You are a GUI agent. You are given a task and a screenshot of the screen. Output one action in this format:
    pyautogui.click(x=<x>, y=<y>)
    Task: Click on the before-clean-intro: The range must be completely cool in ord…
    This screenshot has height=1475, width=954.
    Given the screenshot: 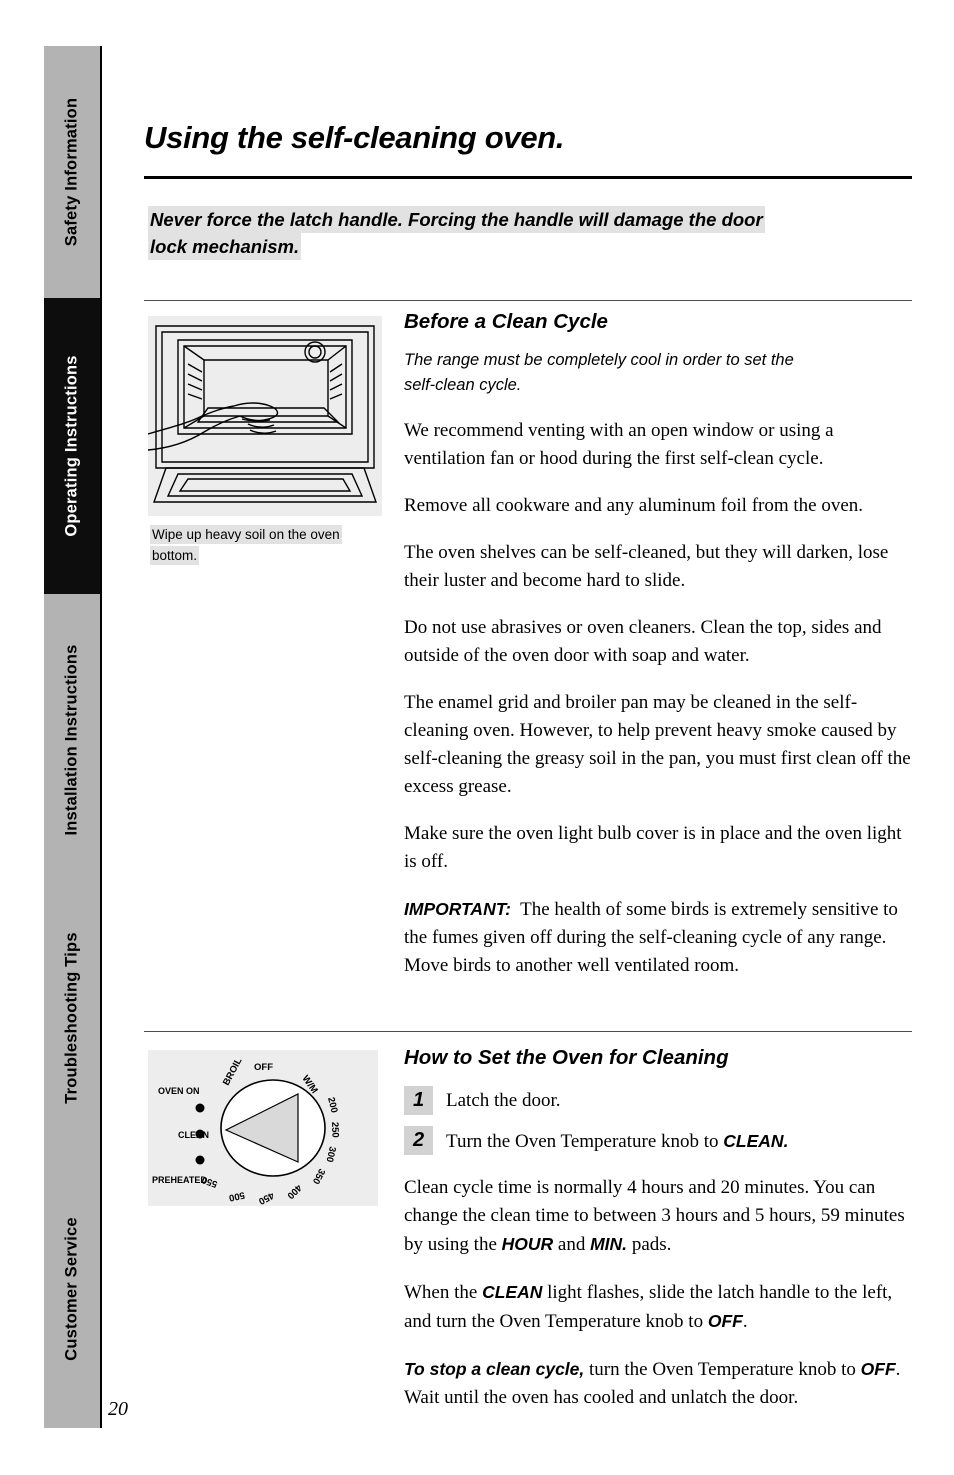 What is the action you would take?
    pyautogui.click(x=658, y=373)
    